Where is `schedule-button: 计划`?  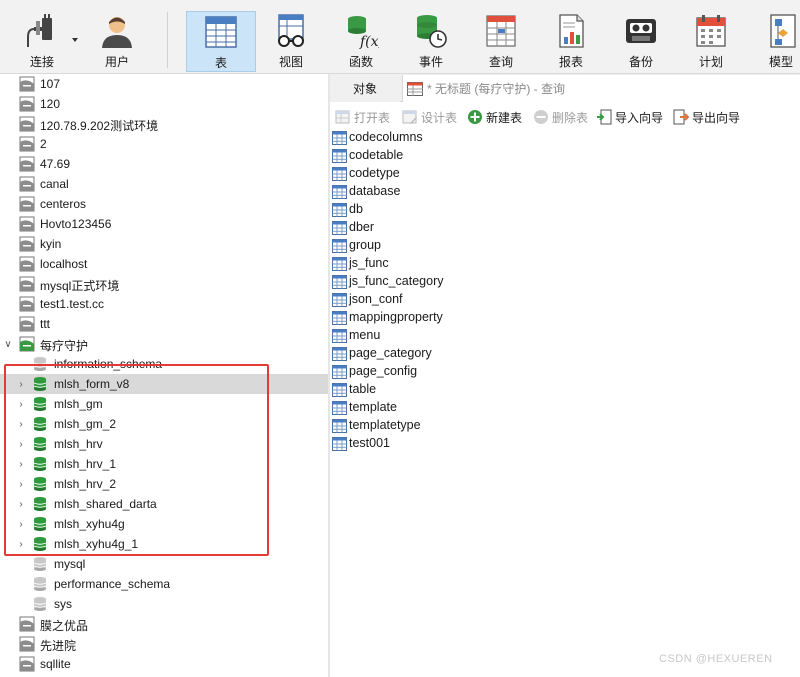
schedule-button: 计划 is located at coordinates (711, 41).